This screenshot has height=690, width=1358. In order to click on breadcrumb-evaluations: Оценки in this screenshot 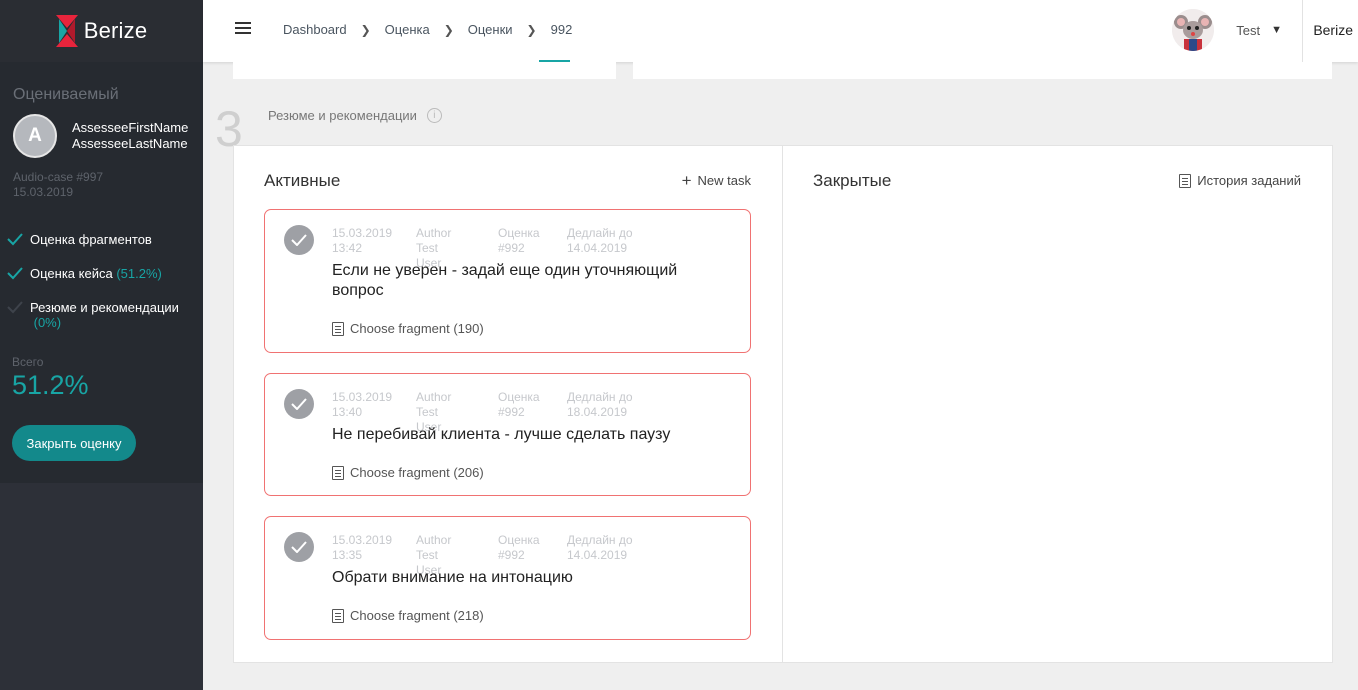, I will do `click(490, 29)`.